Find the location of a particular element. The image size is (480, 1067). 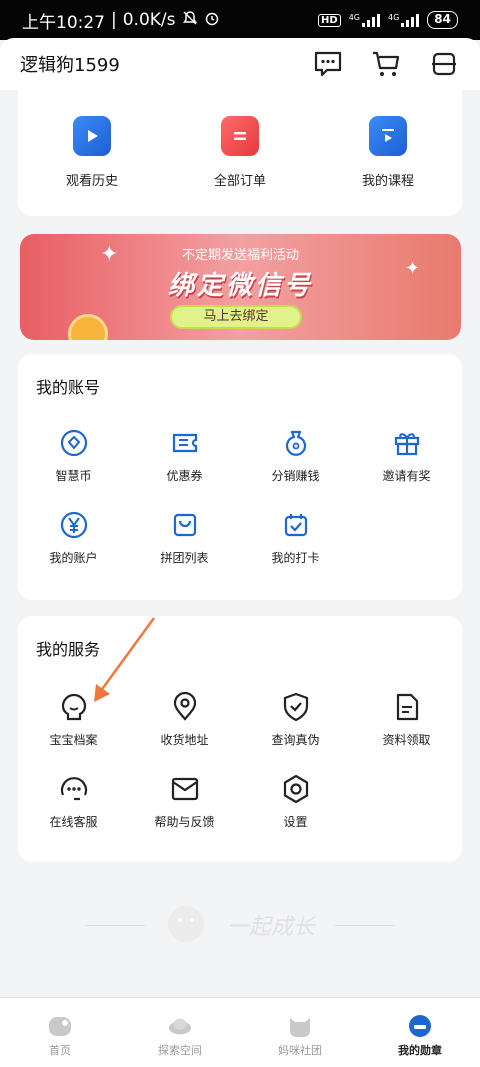

coin-icon is located at coordinates (74, 443).